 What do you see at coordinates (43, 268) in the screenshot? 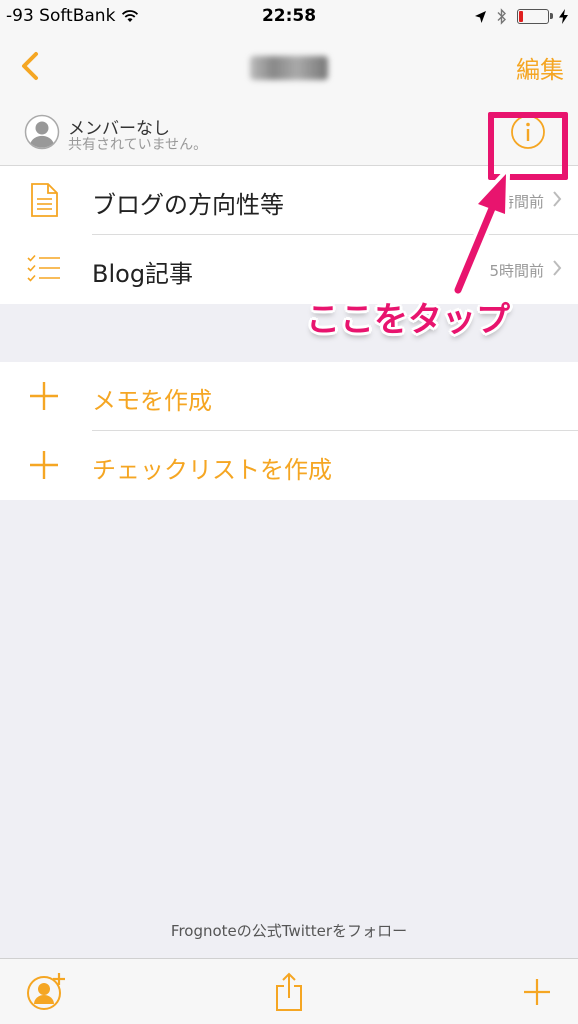
I see `checklist-icon` at bounding box center [43, 268].